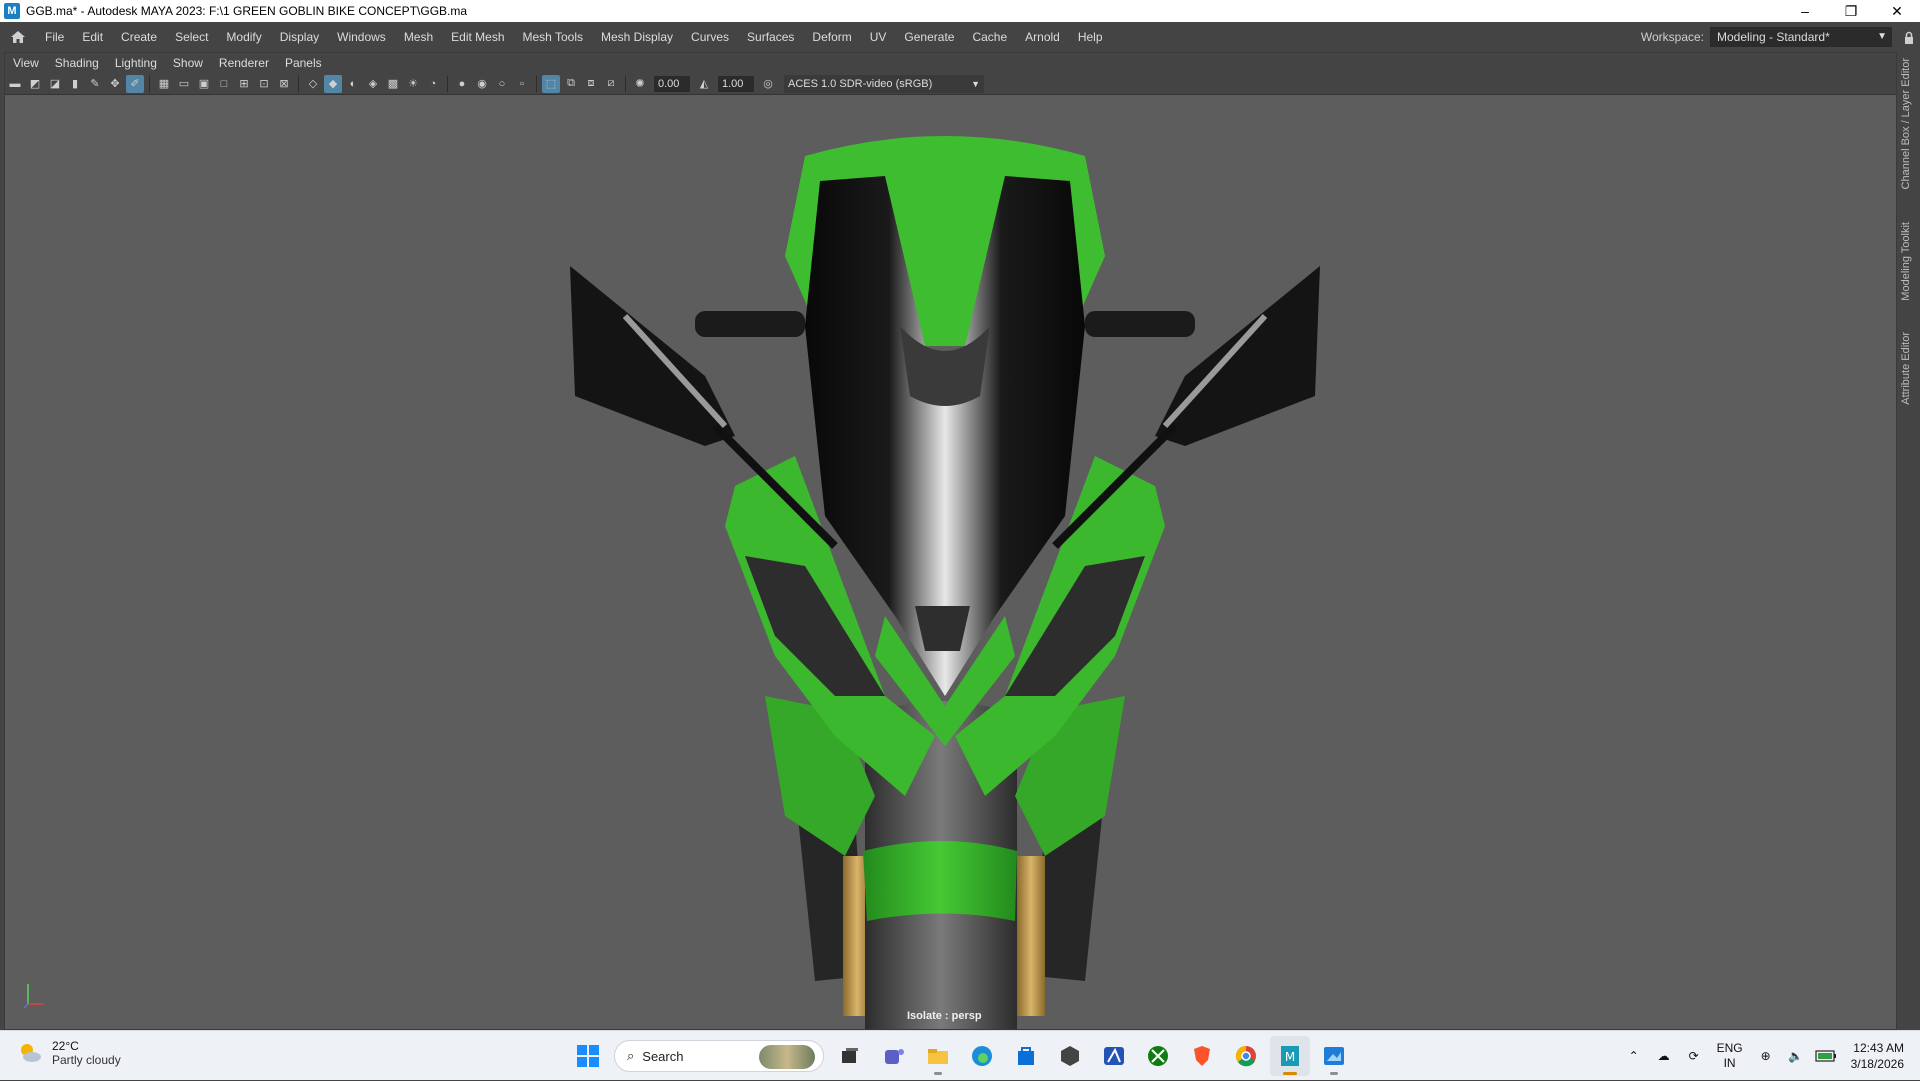 This screenshot has width=1920, height=1081. What do you see at coordinates (1766, 1056) in the screenshot?
I see `network-icon: ⊕` at bounding box center [1766, 1056].